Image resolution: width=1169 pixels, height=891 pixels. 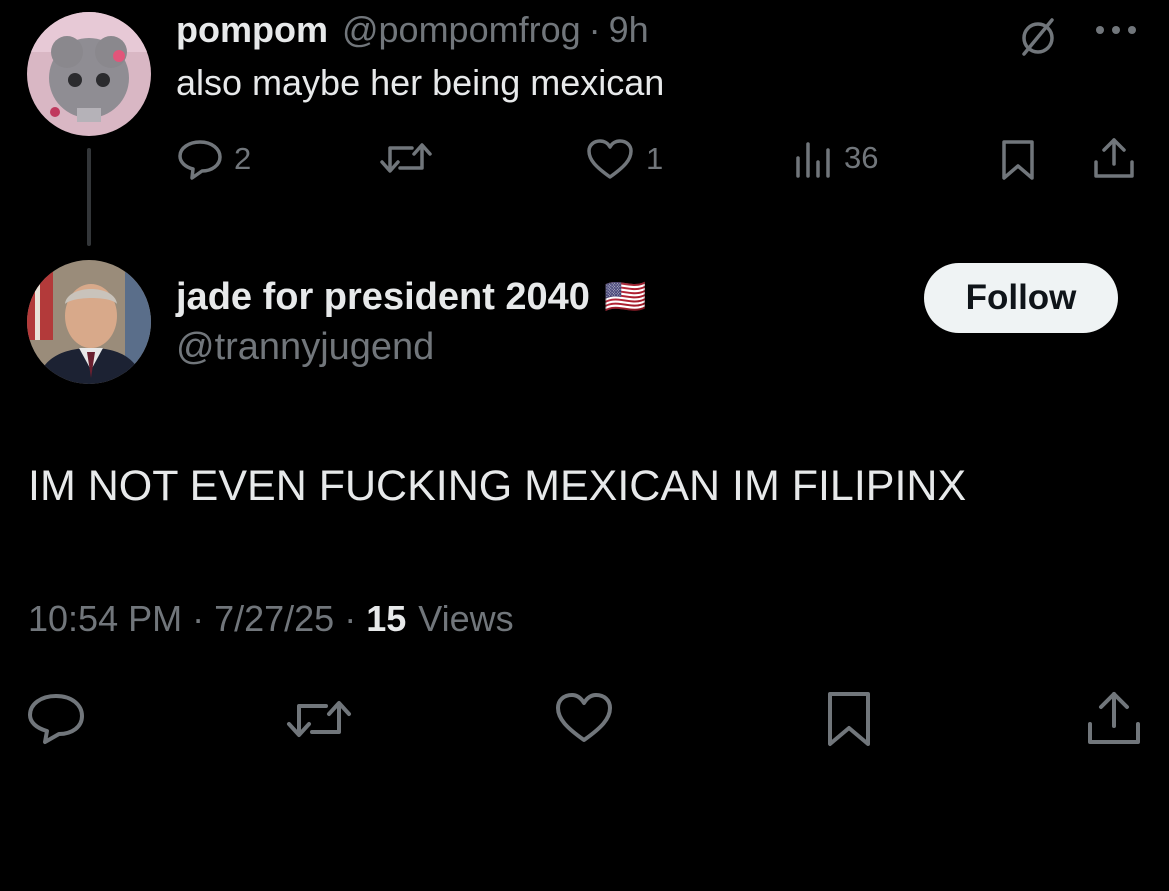 I want to click on tweet-date: 7/27/25, so click(x=274, y=619).